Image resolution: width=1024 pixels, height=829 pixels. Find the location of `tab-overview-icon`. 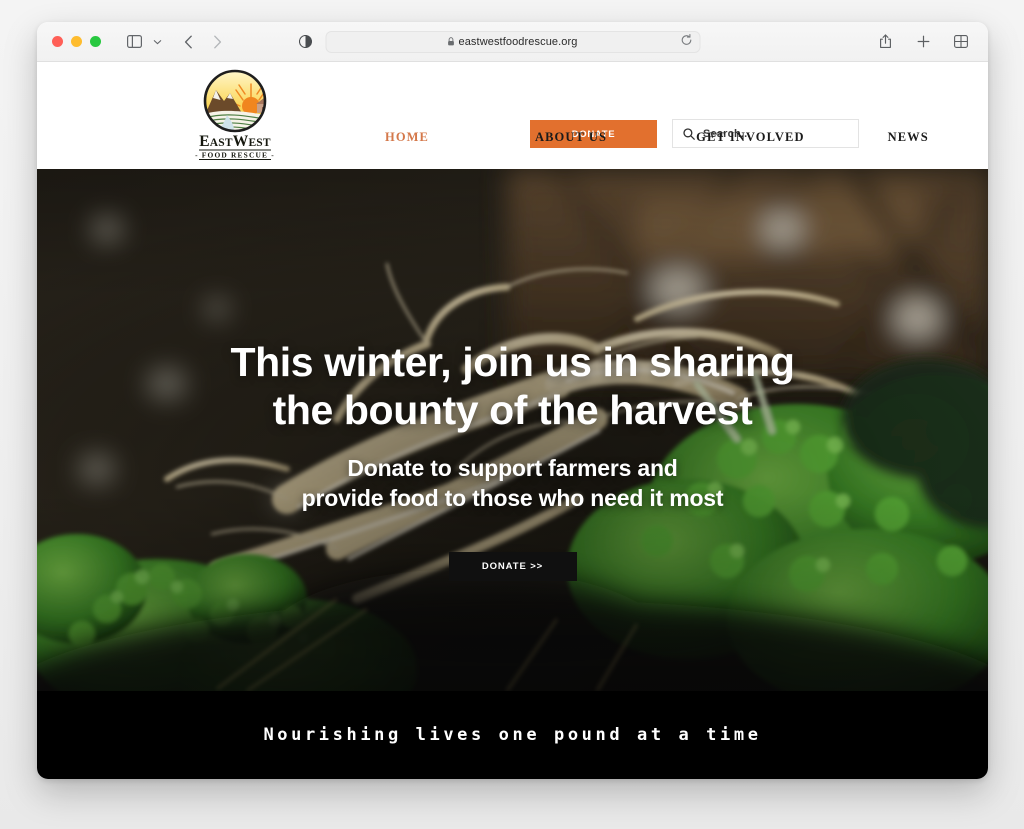

tab-overview-icon is located at coordinates (961, 42).